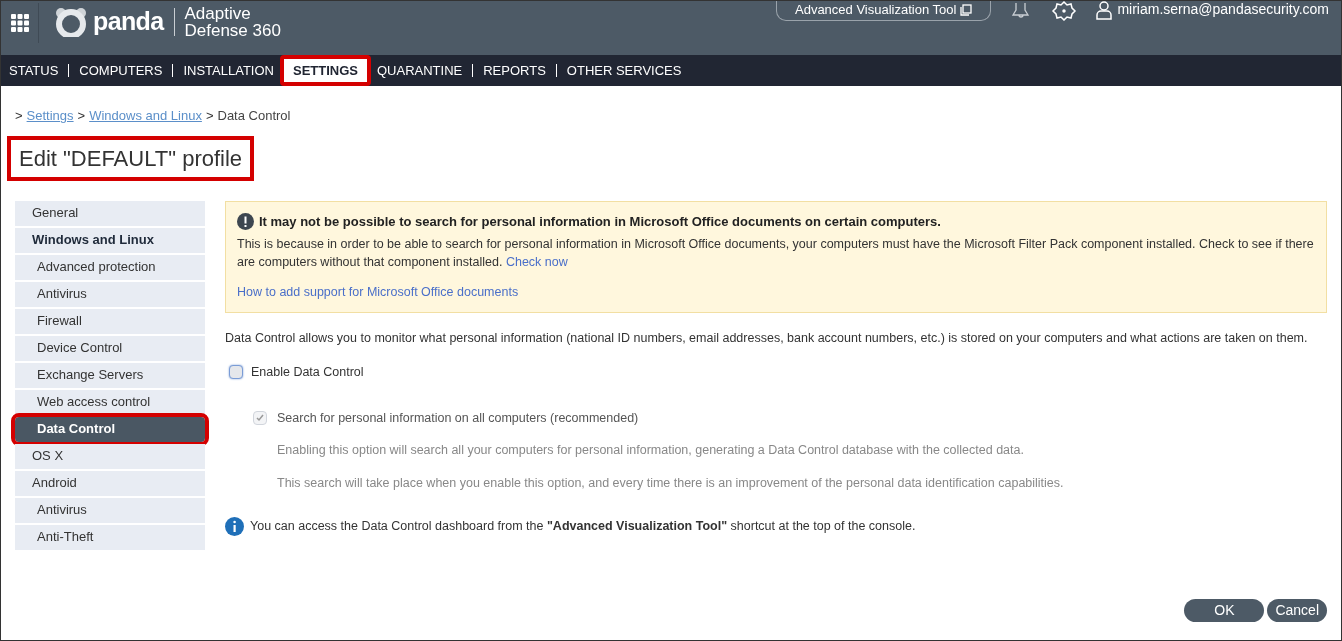 This screenshot has height=641, width=1342. I want to click on nav-tab: QUARANTINE, so click(420, 70).